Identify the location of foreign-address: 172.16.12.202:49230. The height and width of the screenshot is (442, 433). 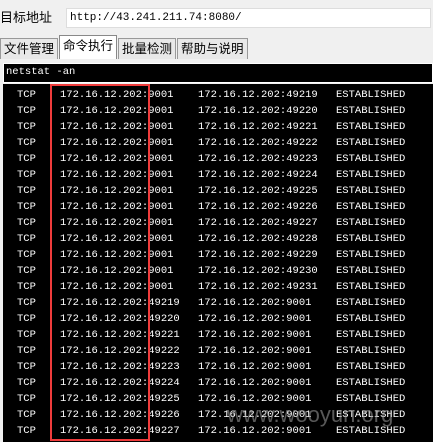
(258, 271).